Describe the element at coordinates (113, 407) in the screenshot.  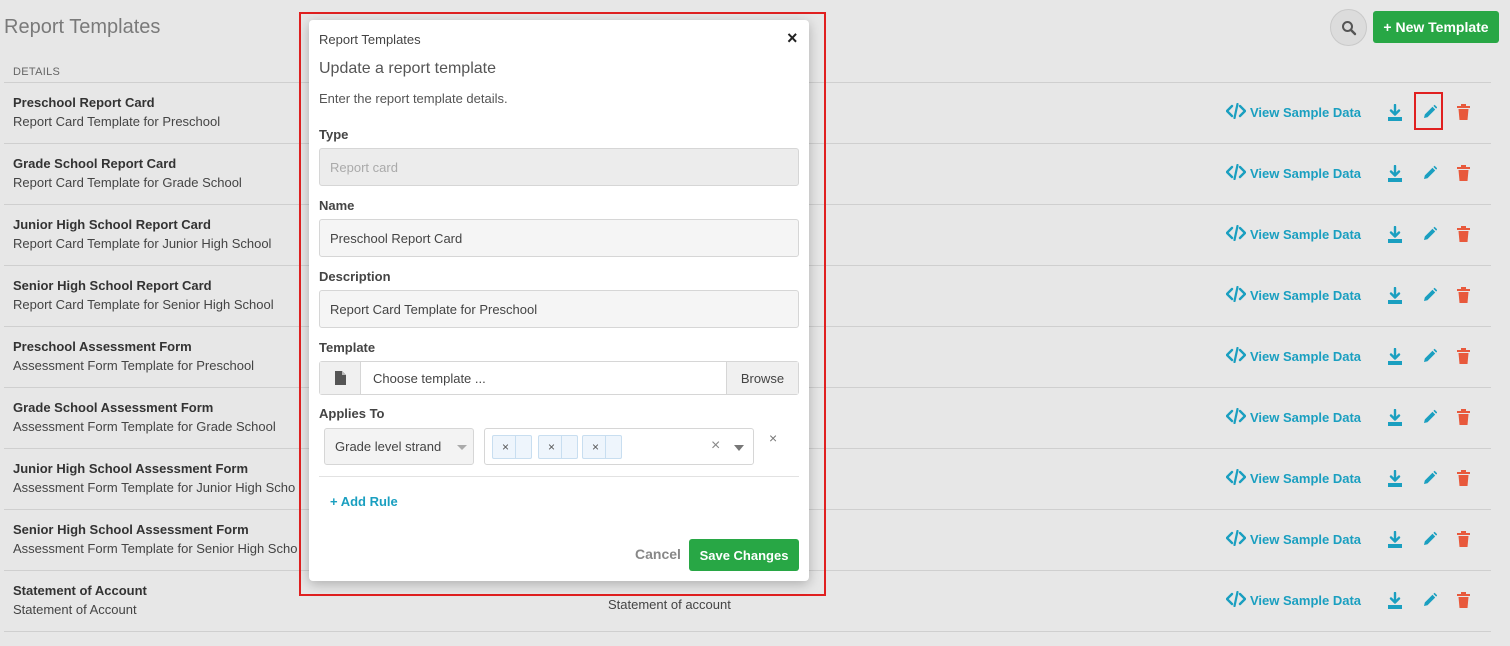
I see `template-name: Grade School Assessment Form` at that location.